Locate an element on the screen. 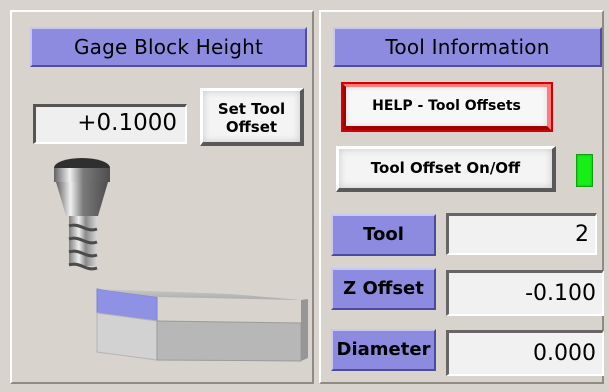  tool-number-field: 2 is located at coordinates (521, 234).